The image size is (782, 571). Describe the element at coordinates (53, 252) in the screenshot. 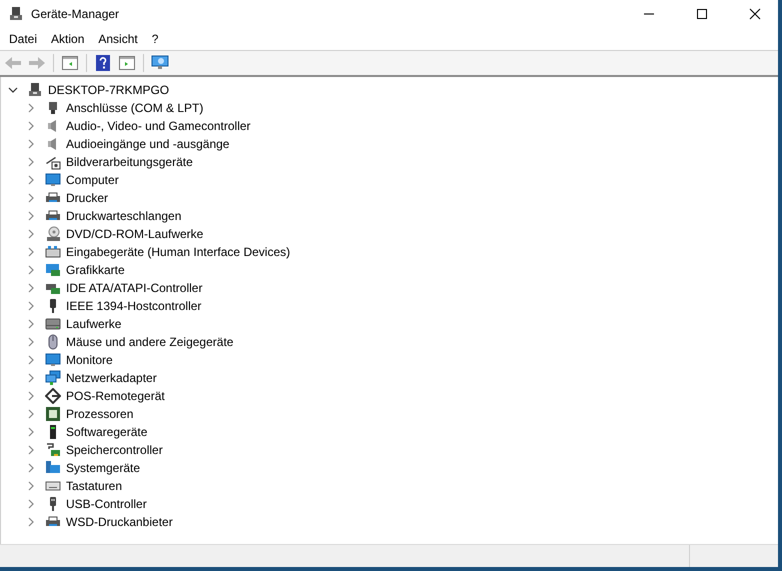

I see `keyboard-icon` at that location.